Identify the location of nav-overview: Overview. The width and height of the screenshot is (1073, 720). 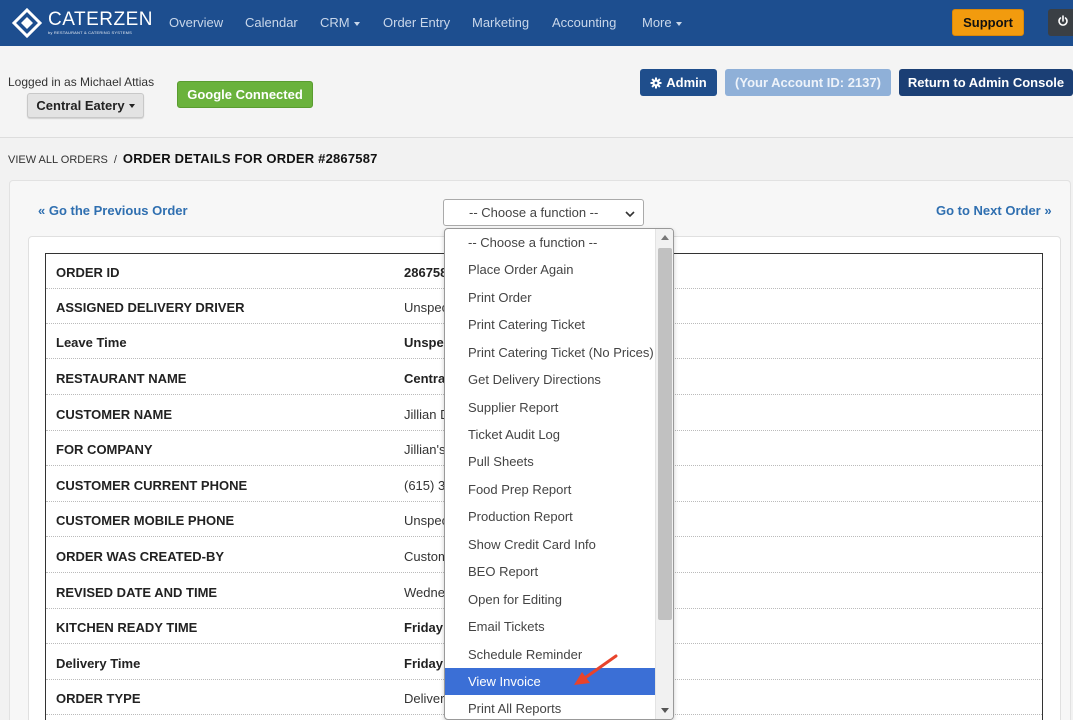
(196, 22).